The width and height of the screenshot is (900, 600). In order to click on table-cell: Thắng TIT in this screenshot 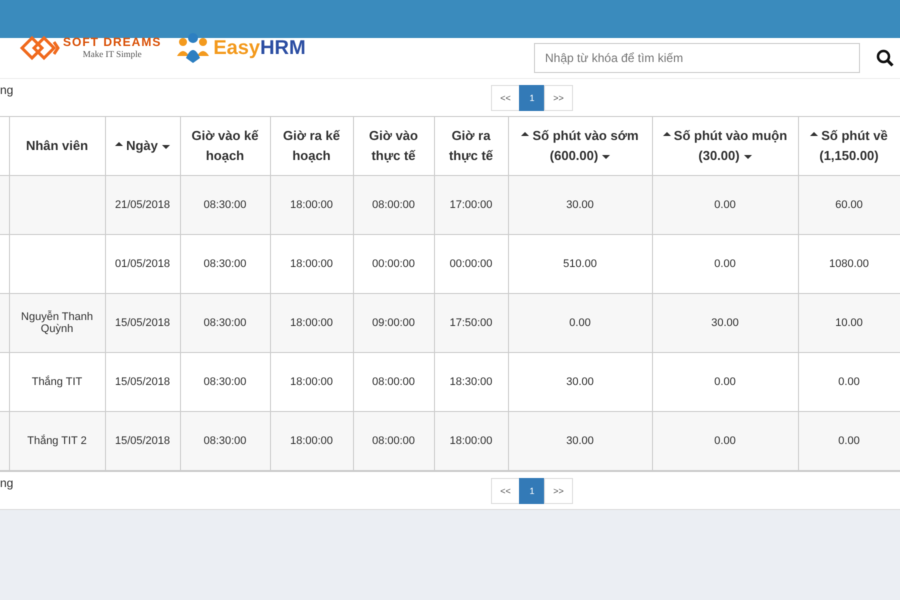, I will do `click(57, 382)`.